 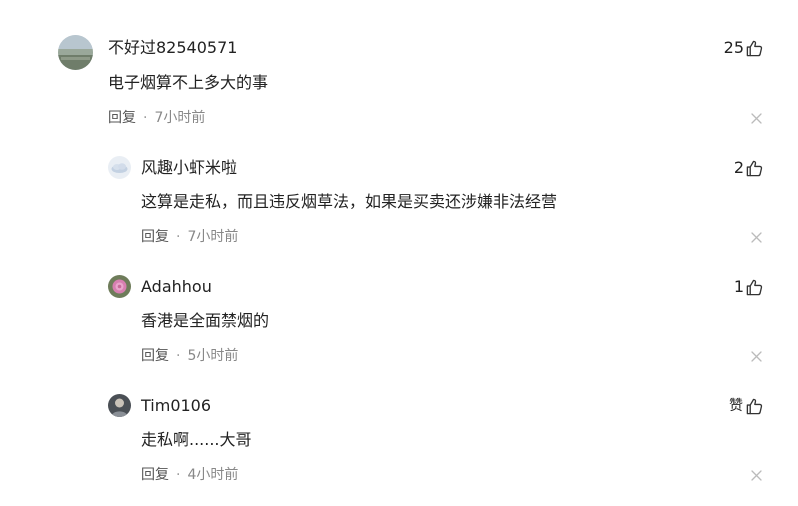 What do you see at coordinates (738, 286) in the screenshot?
I see `like-count: 1` at bounding box center [738, 286].